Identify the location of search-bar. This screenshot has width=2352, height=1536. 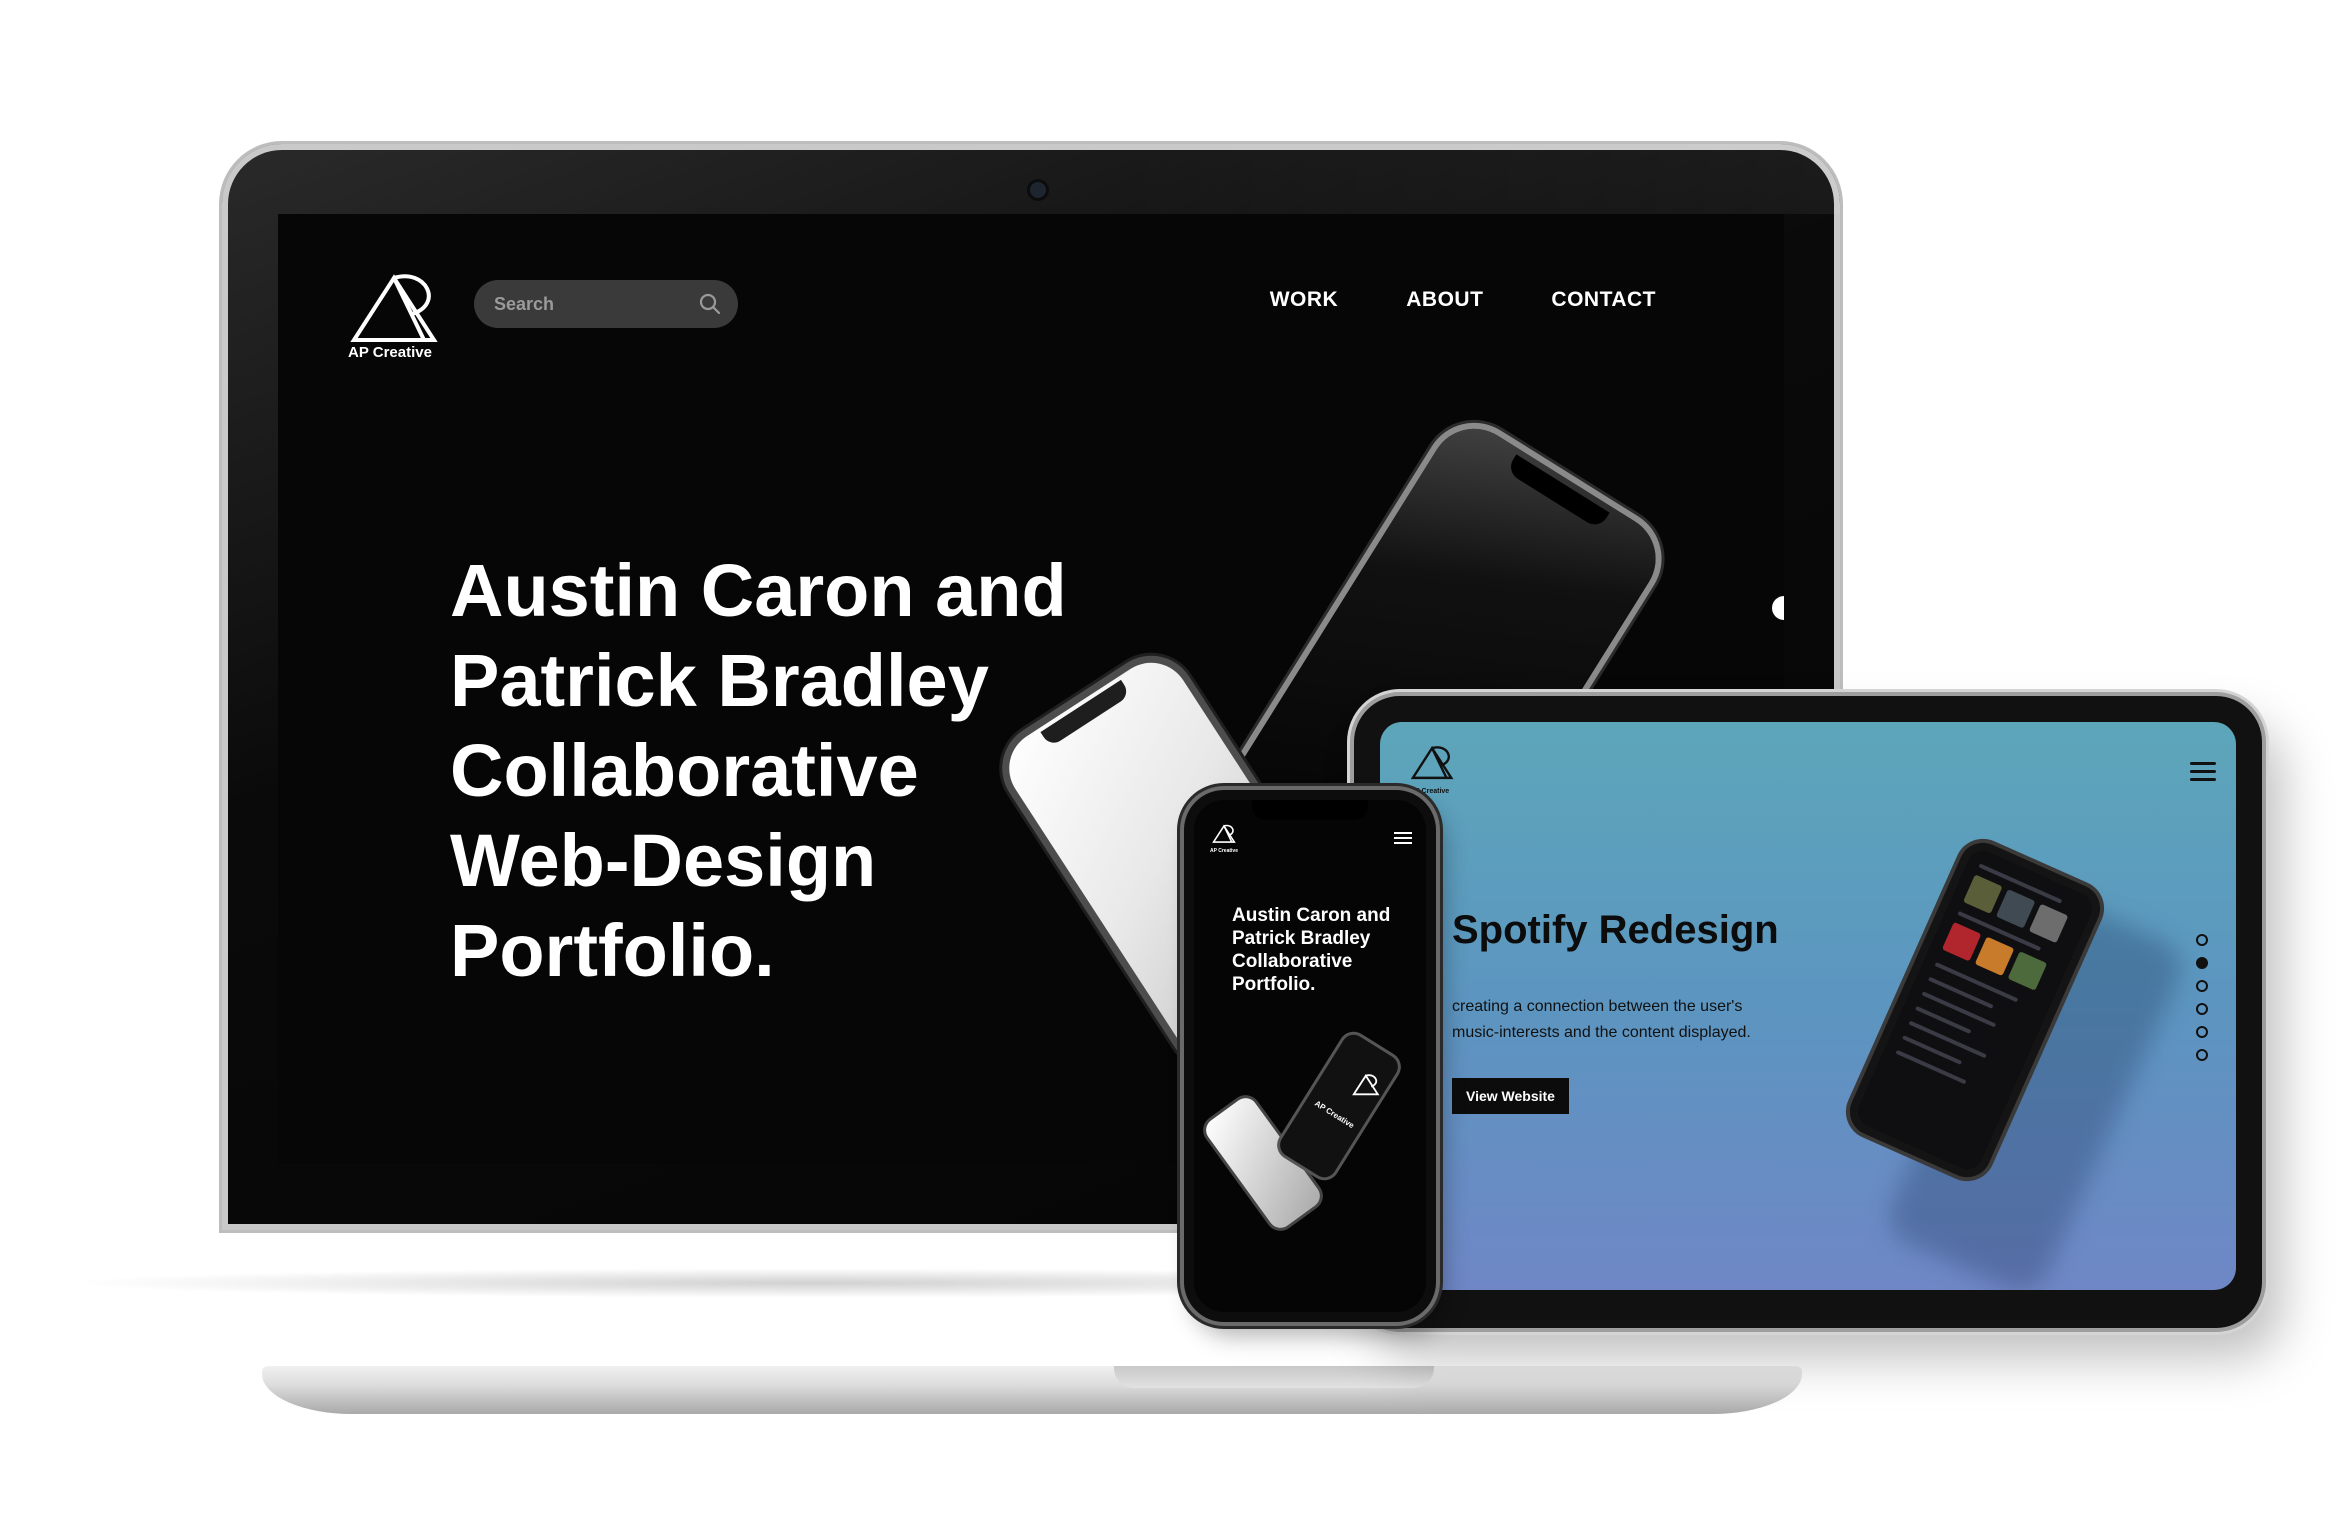
(606, 304).